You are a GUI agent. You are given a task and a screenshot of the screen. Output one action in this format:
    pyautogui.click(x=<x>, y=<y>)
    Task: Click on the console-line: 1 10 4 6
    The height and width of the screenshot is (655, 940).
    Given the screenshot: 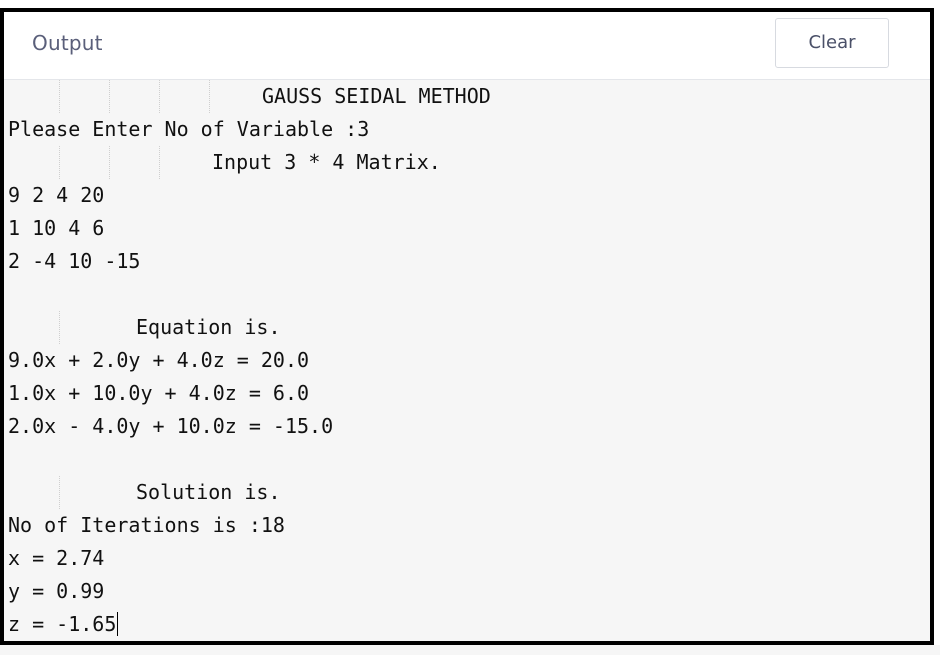 What is the action you would take?
    pyautogui.click(x=56, y=228)
    